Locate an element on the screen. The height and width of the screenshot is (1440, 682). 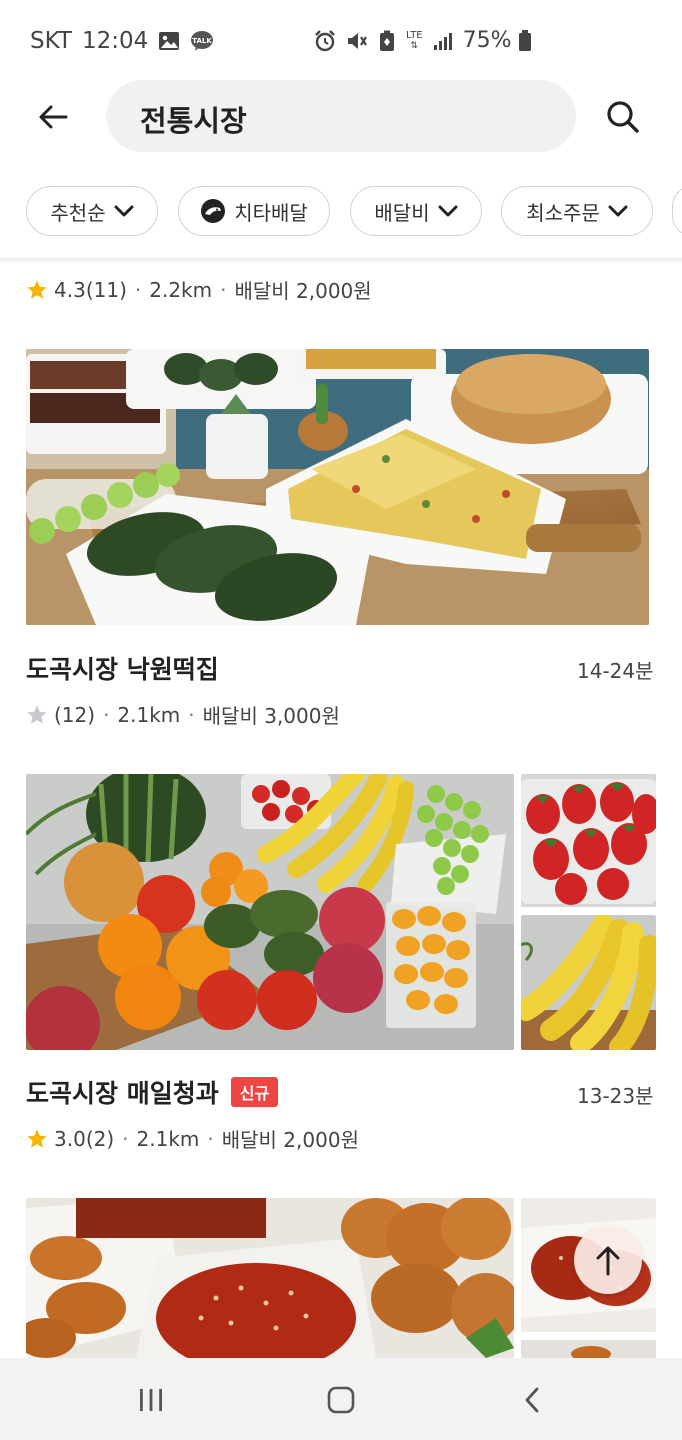
back-icon is located at coordinates (532, 1400).